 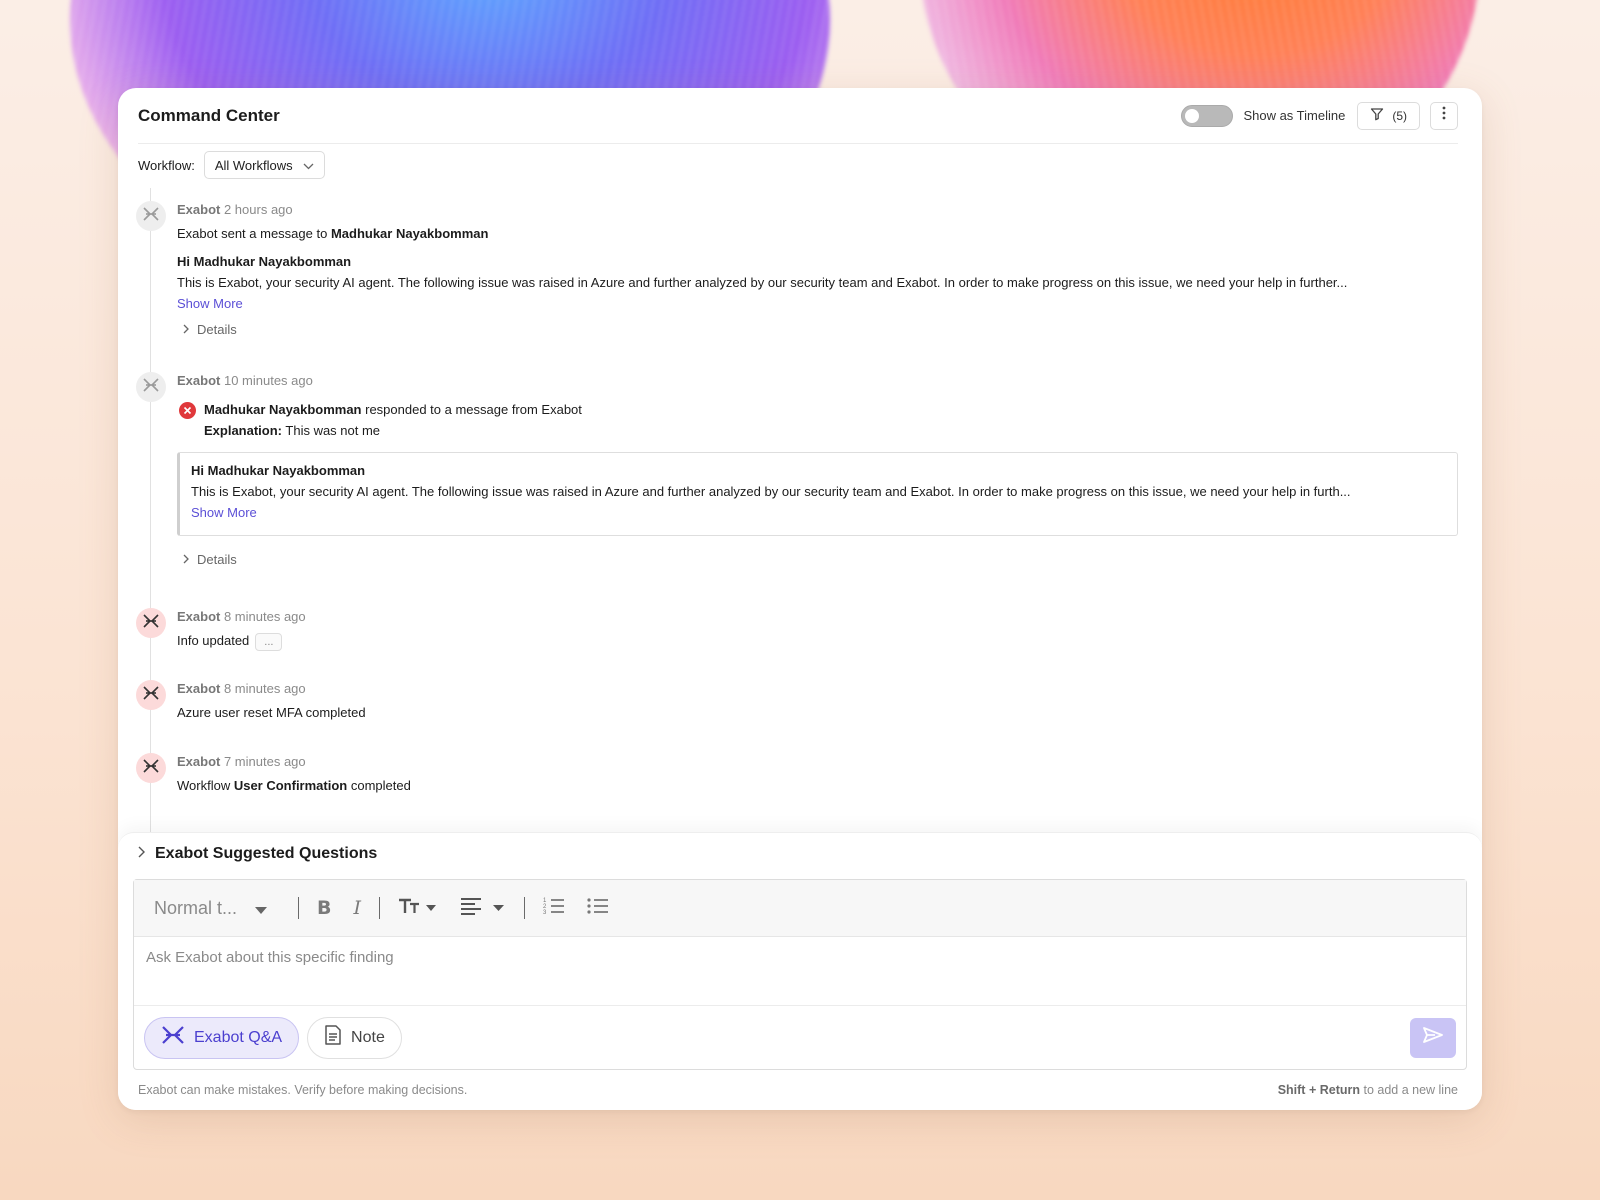 What do you see at coordinates (308, 165) in the screenshot?
I see `chevron-down-icon` at bounding box center [308, 165].